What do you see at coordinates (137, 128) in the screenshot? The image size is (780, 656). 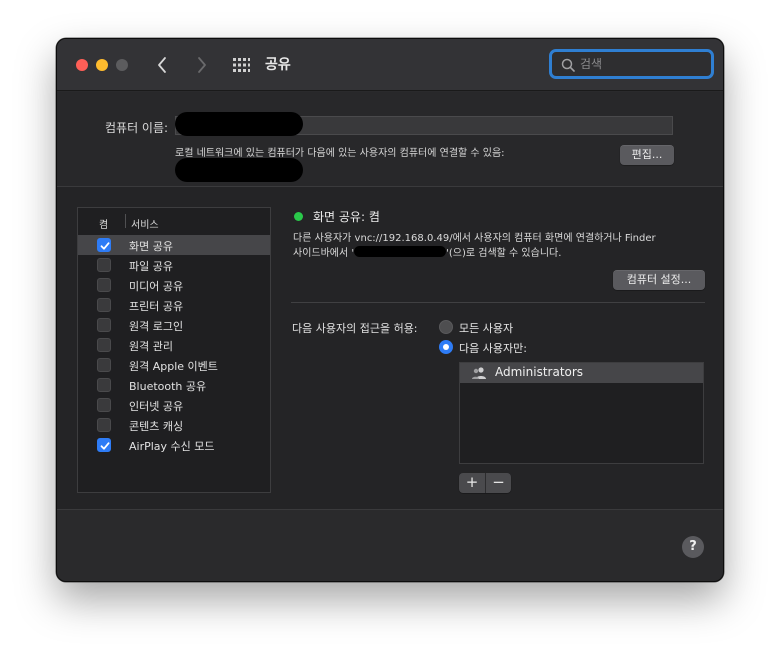 I see `computer-name-label: 컴퓨터 이름:` at bounding box center [137, 128].